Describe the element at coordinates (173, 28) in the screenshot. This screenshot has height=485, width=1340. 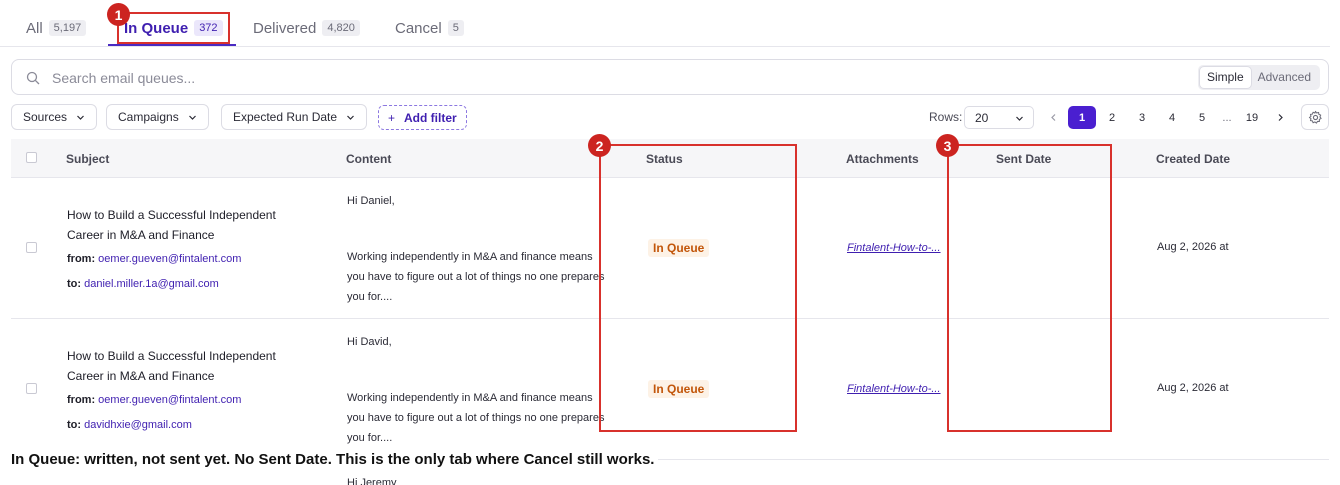
I see `highlight-box-in-queue-tab` at that location.